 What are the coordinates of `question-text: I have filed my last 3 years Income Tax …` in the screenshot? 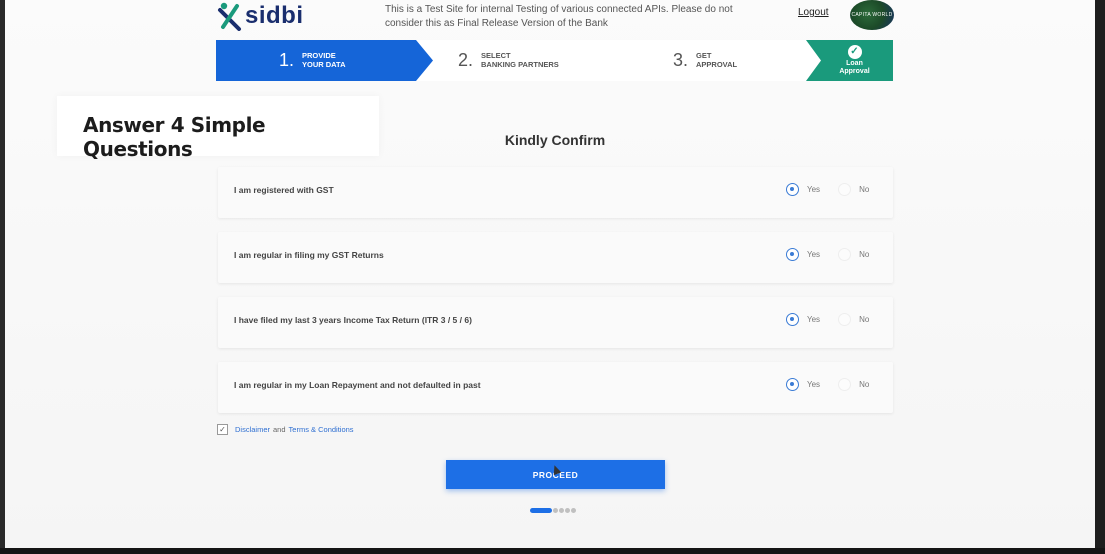 It's located at (353, 320).